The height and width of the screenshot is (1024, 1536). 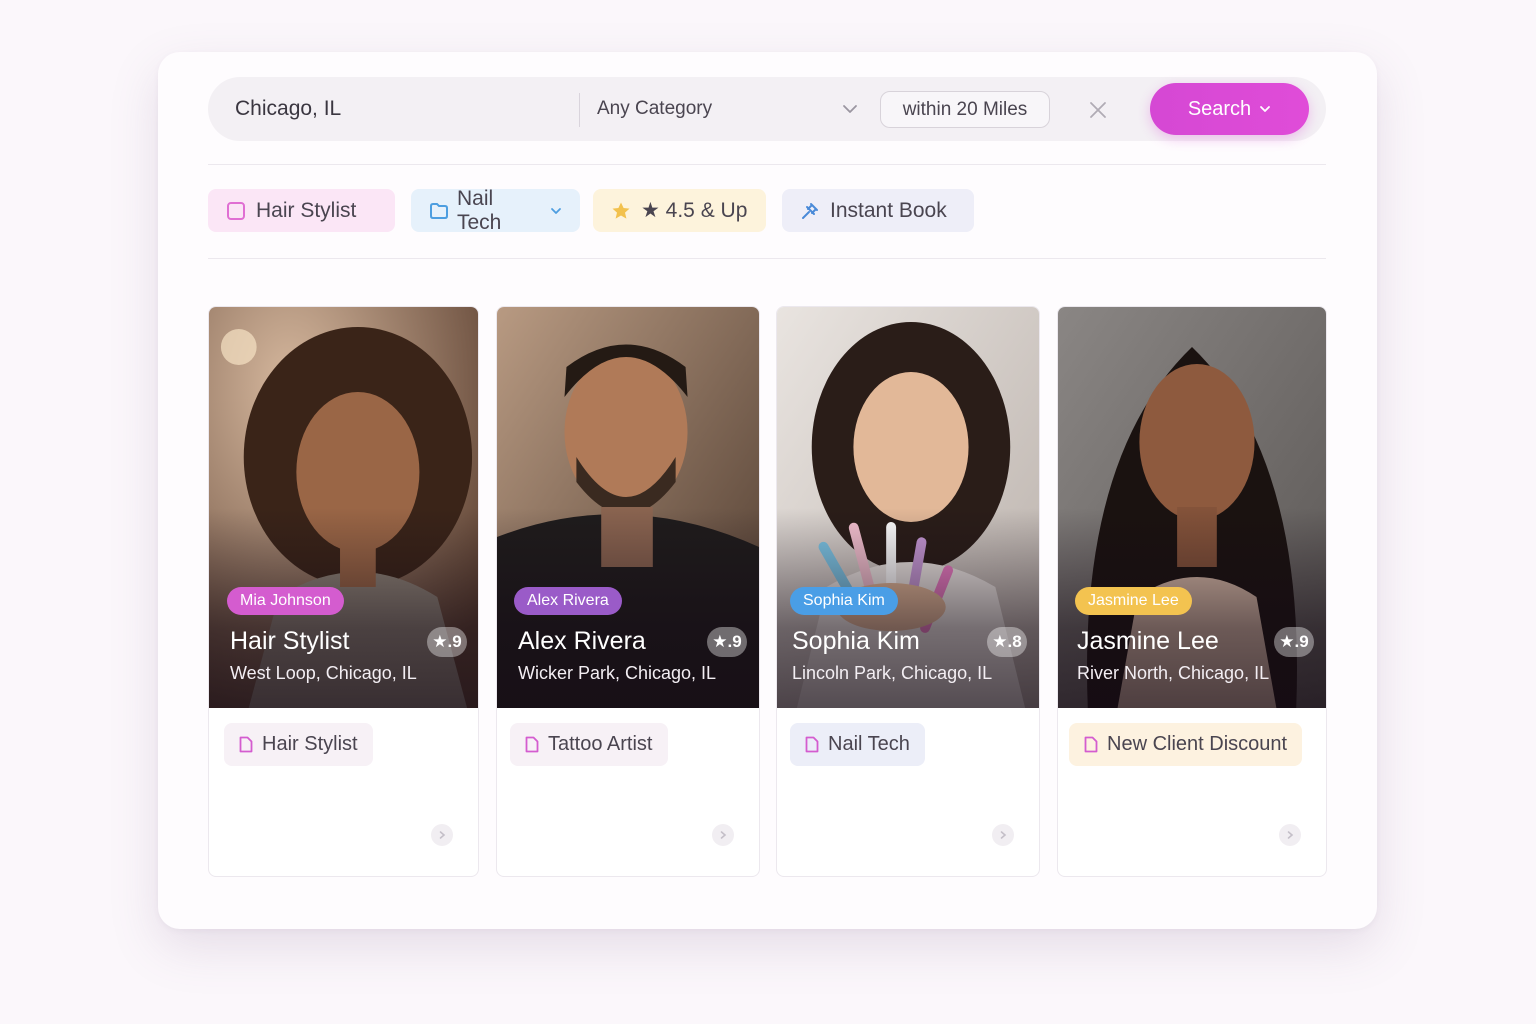 I want to click on filter-chip-rating: ★ 4.5 & Up, so click(x=679, y=210).